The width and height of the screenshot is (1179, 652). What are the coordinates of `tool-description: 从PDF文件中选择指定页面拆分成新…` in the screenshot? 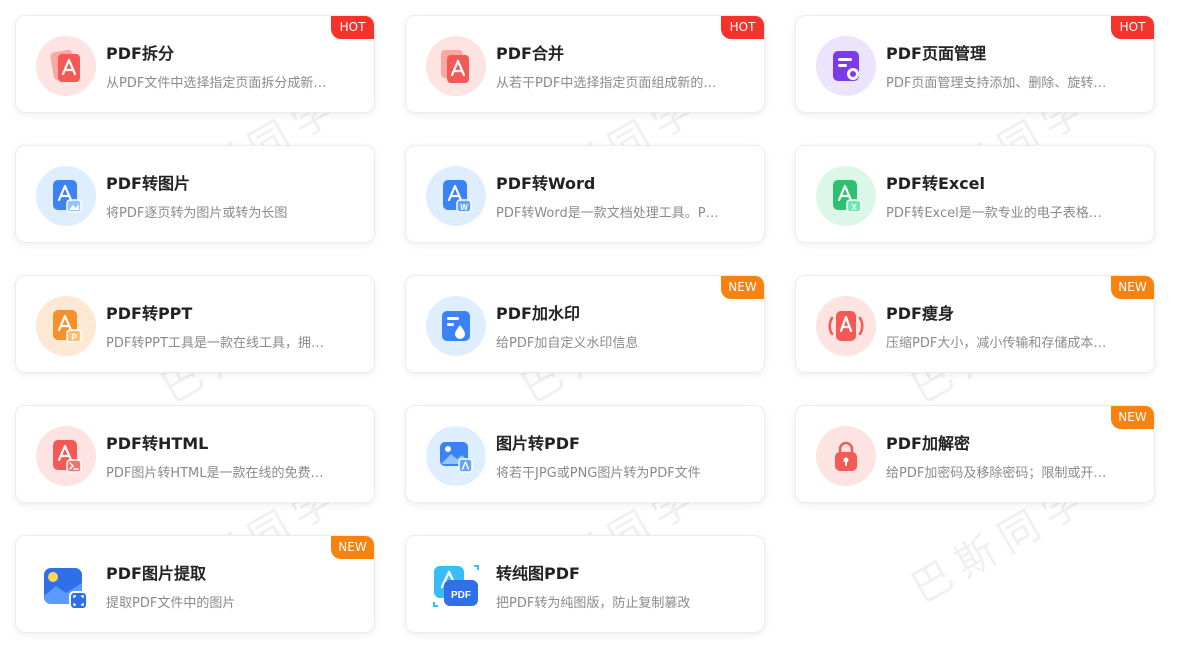 It's located at (216, 83).